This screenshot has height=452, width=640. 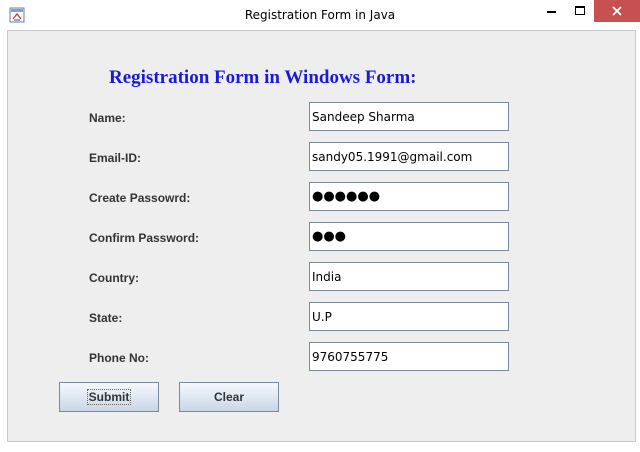 I want to click on email-label: Email-ID:, so click(x=115, y=158).